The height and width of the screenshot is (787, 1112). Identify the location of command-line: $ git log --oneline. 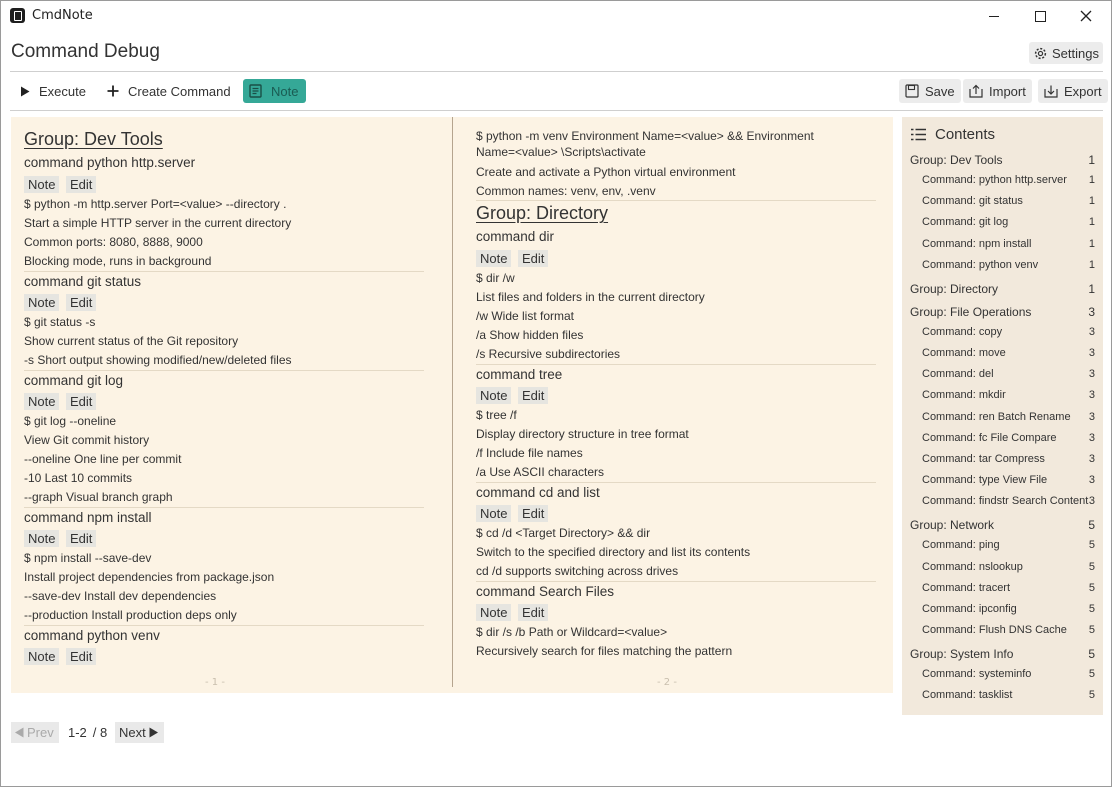
(70, 421).